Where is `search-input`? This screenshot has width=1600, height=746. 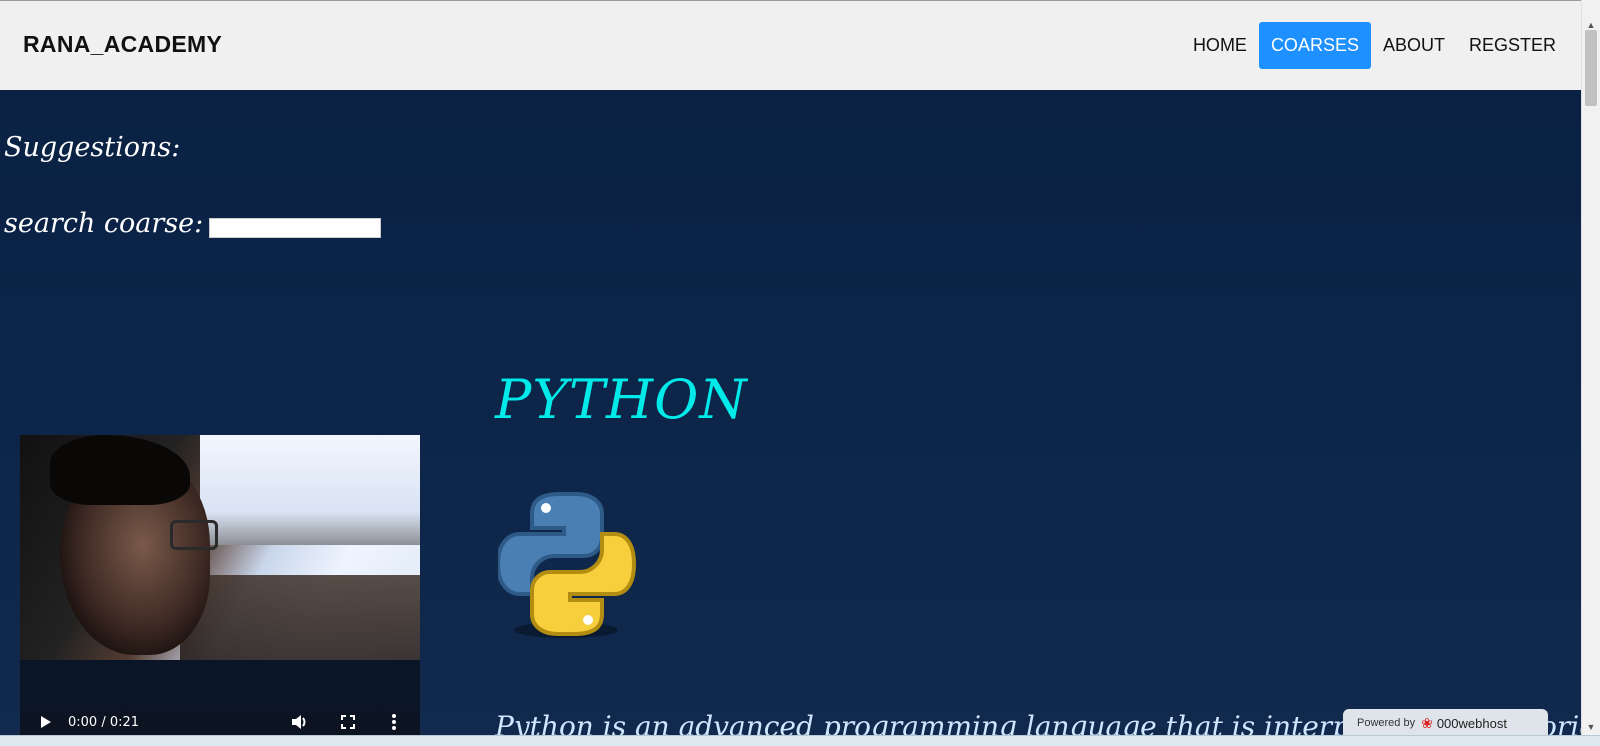
search-input is located at coordinates (295, 227).